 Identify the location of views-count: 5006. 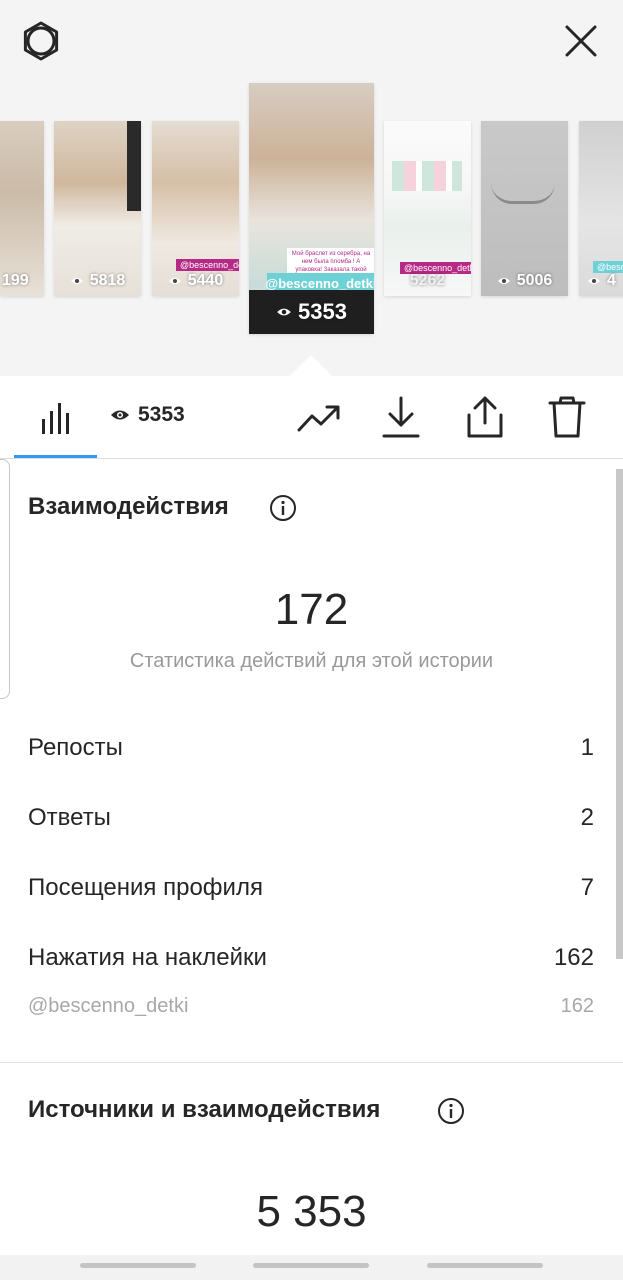
(534, 280).